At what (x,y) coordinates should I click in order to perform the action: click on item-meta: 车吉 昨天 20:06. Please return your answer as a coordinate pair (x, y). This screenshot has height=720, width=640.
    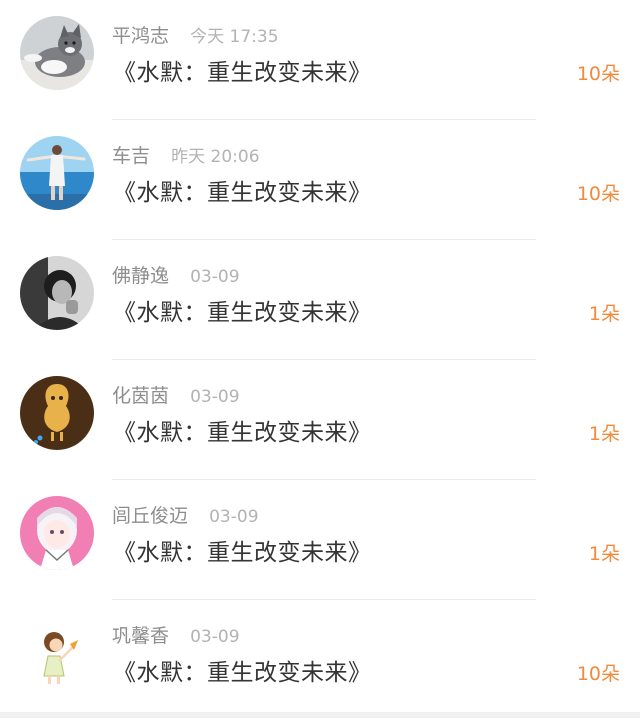
    Looking at the image, I should click on (186, 156).